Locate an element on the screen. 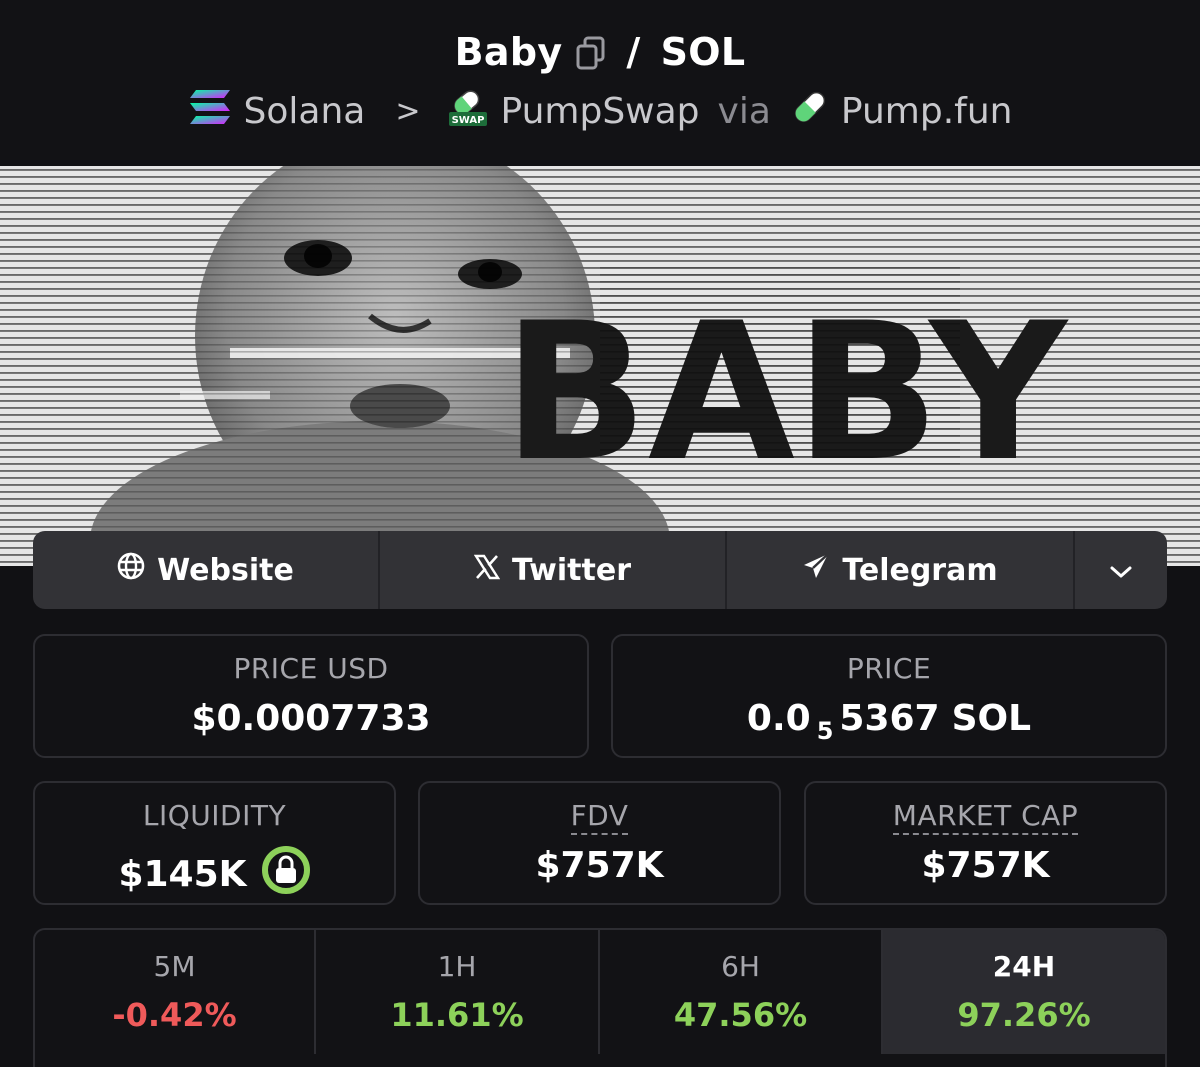 The image size is (1200, 1067). chevron-down-icon is located at coordinates (1121, 570).